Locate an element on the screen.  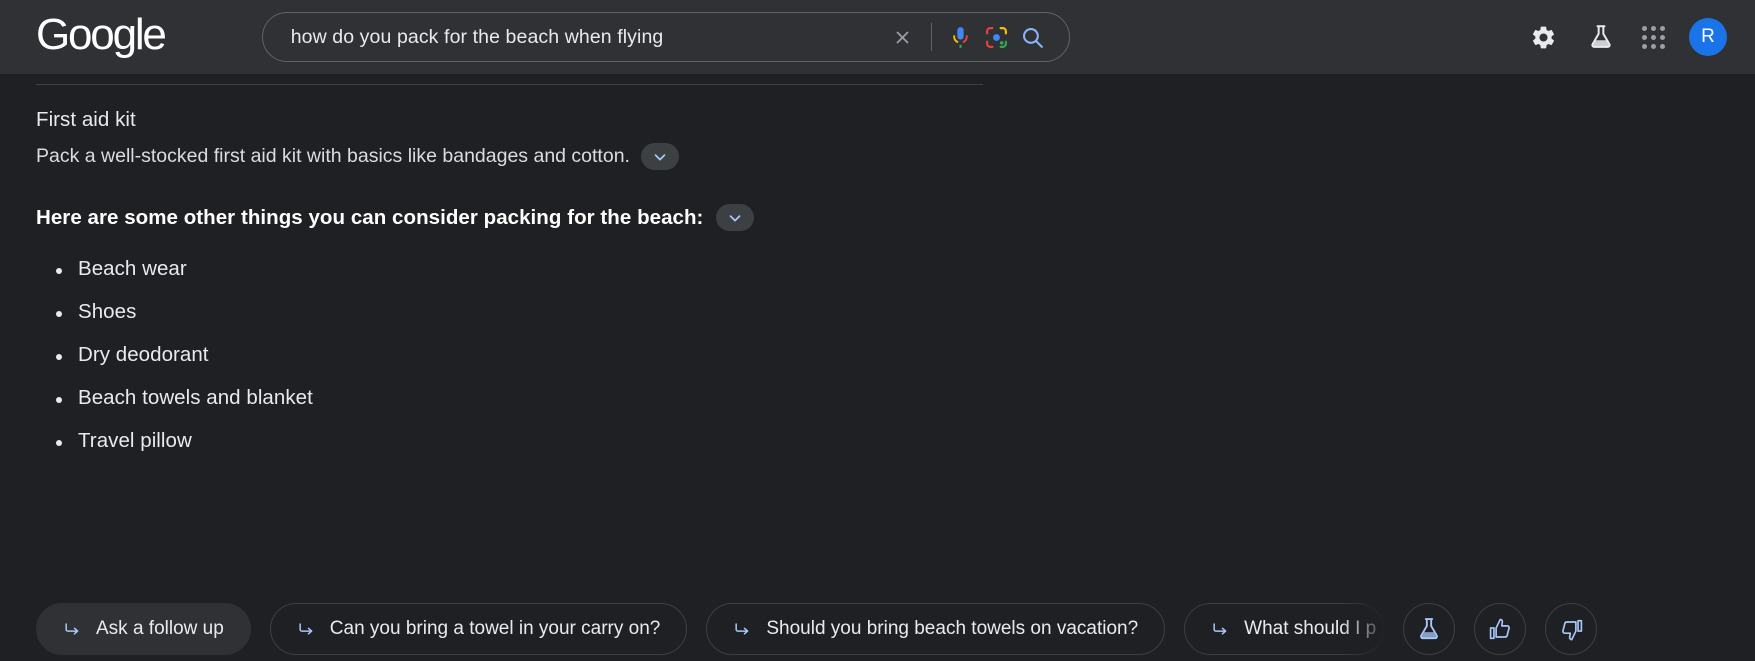
chip-carry-on-towel: Can you bring a towel in your carry on? is located at coordinates (478, 629).